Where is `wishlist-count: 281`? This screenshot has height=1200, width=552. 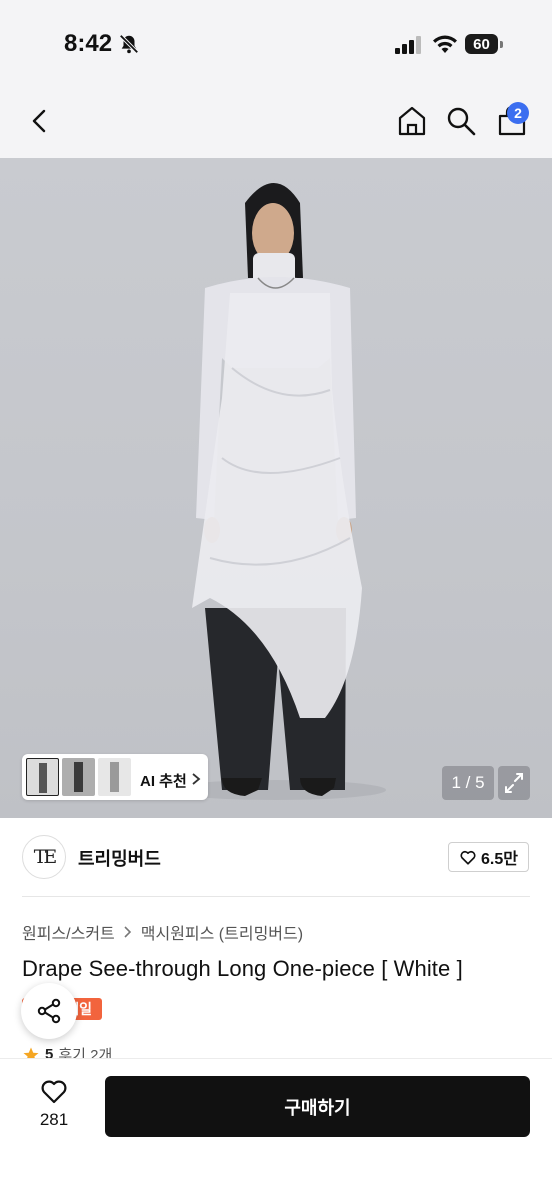 wishlist-count: 281 is located at coordinates (54, 1119).